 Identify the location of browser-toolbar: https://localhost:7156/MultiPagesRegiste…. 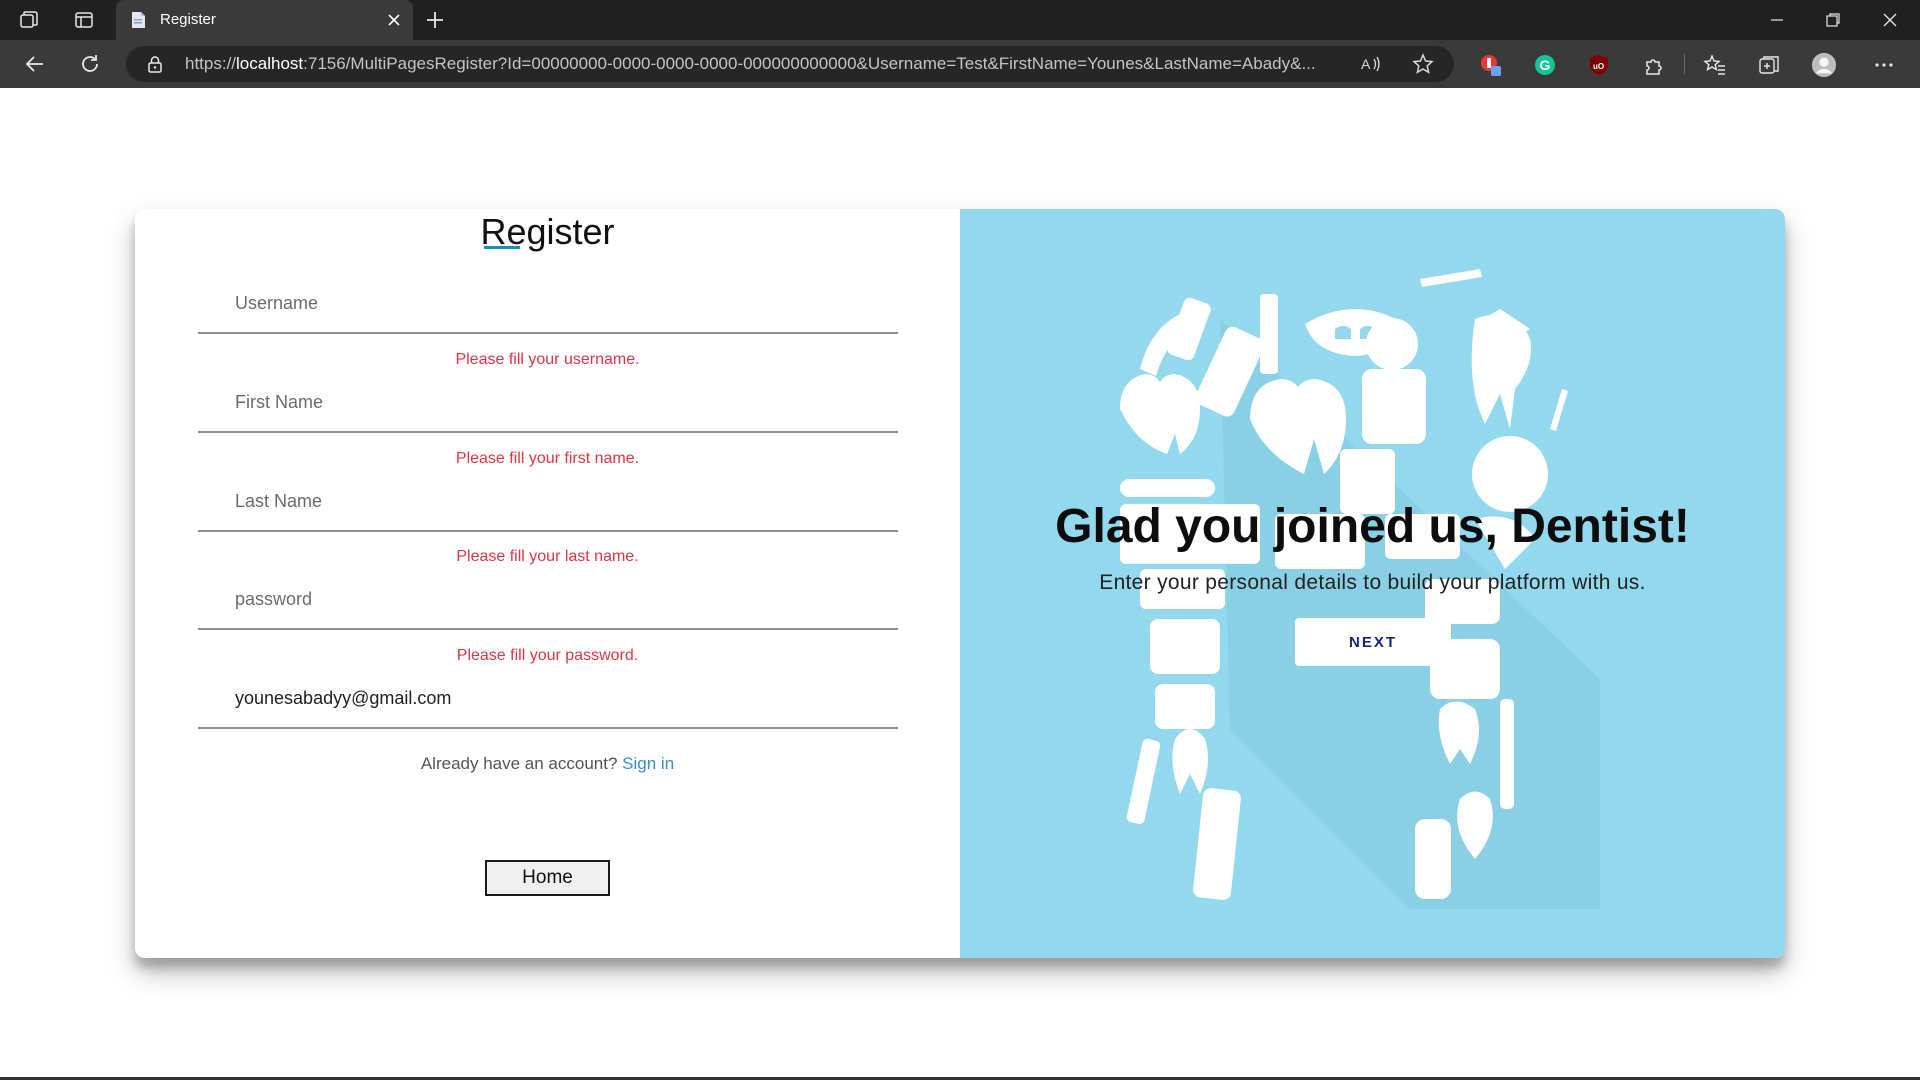
(960, 64).